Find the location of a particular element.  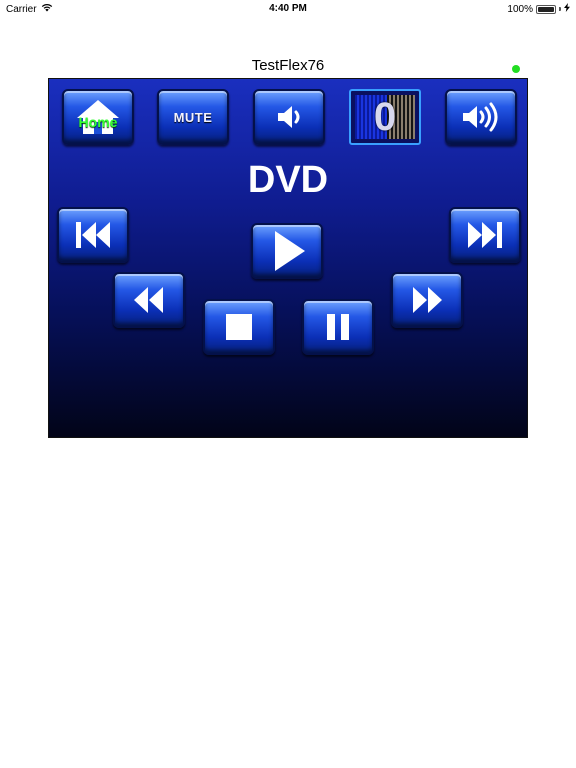

speaker-high-icon is located at coordinates (481, 117).